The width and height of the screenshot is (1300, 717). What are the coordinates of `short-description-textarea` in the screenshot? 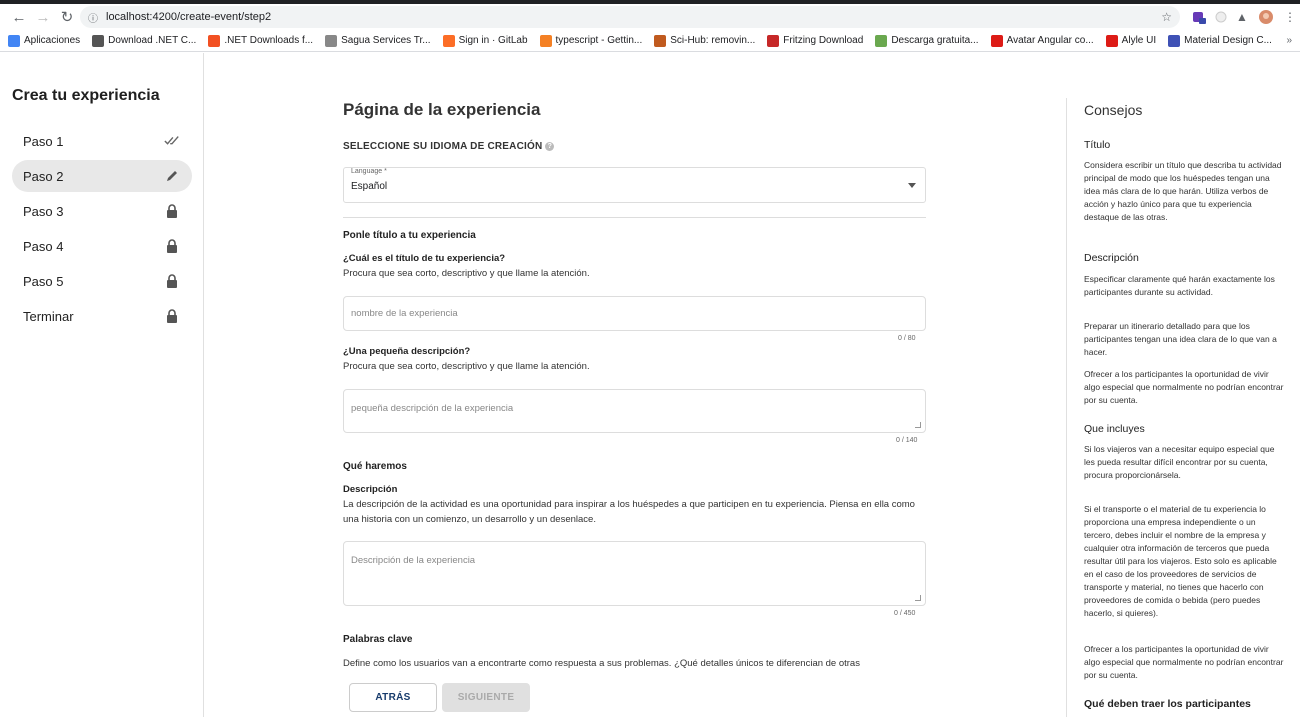 It's located at (634, 411).